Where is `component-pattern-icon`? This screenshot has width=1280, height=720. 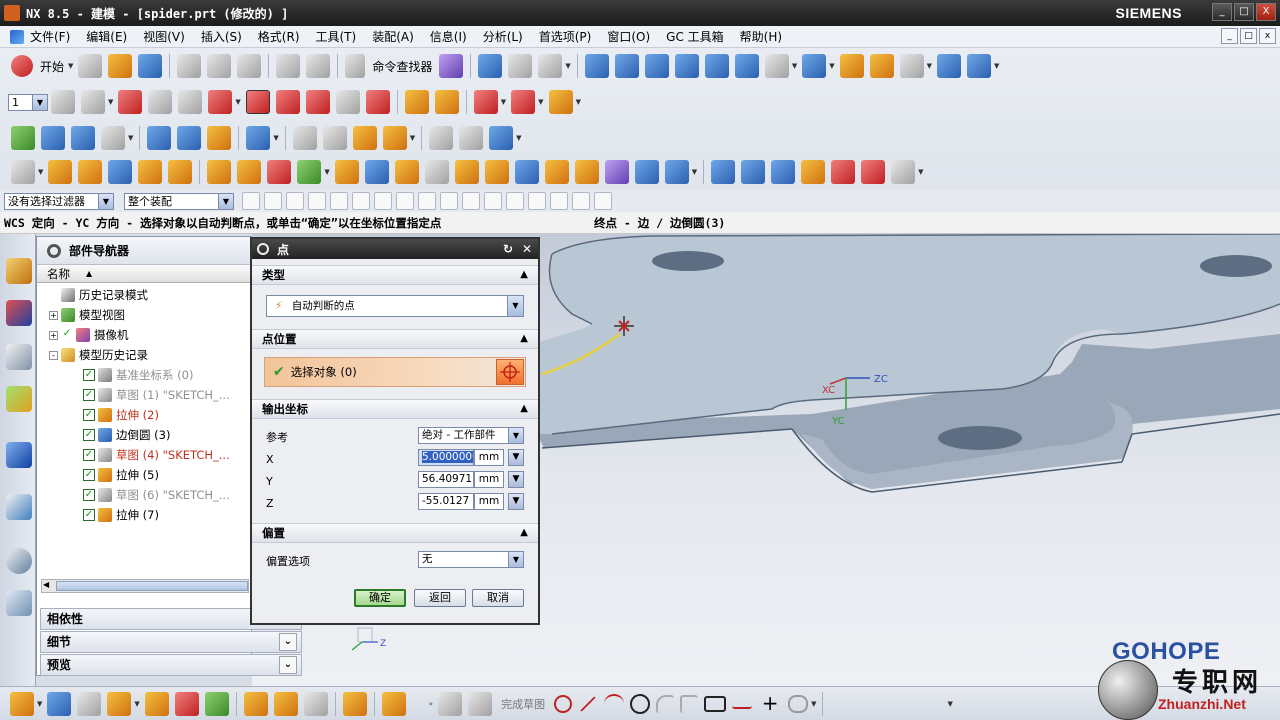 component-pattern-icon is located at coordinates (119, 703).